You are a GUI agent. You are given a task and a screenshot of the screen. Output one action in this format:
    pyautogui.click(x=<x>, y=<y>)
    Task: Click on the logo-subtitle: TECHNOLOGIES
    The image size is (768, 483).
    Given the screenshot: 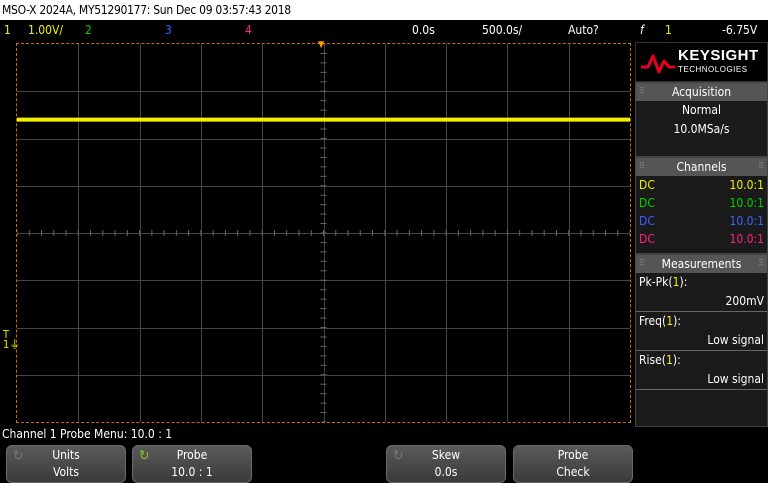 What is the action you would take?
    pyautogui.click(x=713, y=69)
    